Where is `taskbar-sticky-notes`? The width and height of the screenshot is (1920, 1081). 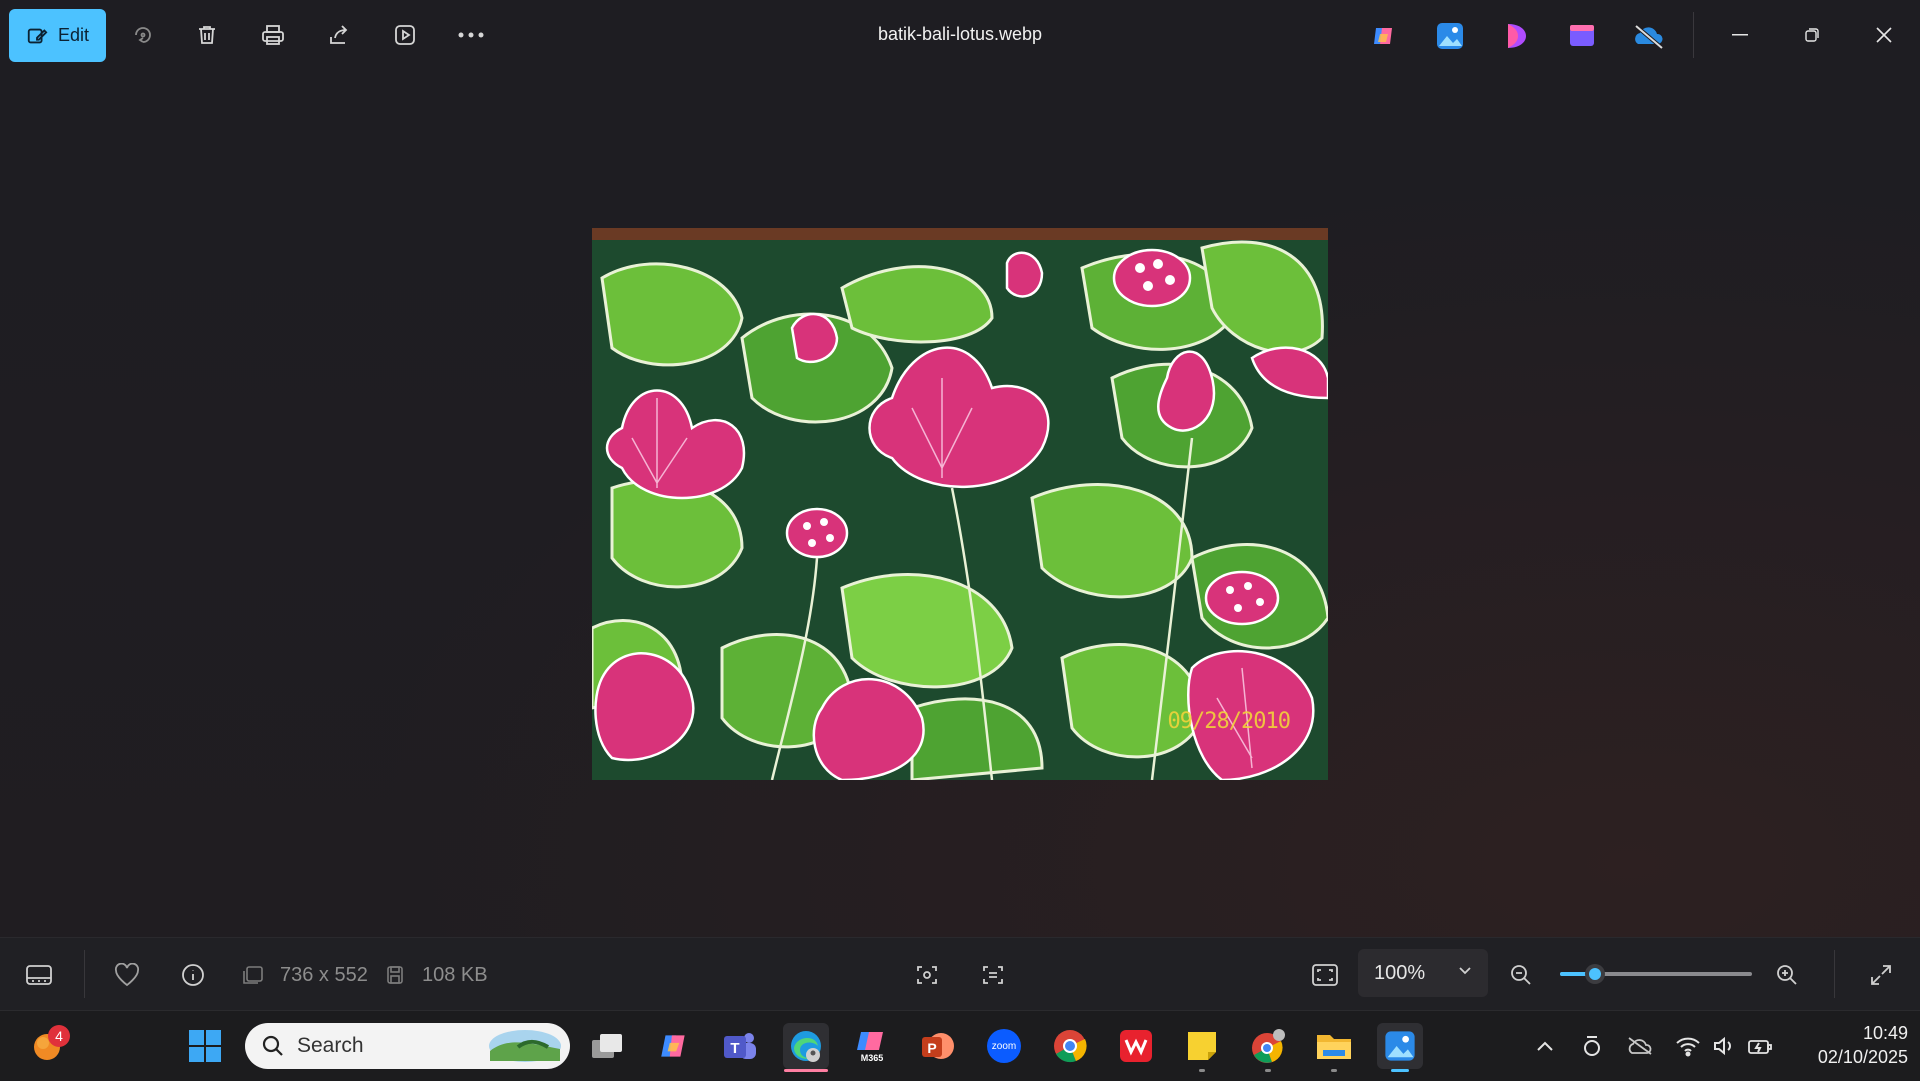 taskbar-sticky-notes is located at coordinates (1202, 1047).